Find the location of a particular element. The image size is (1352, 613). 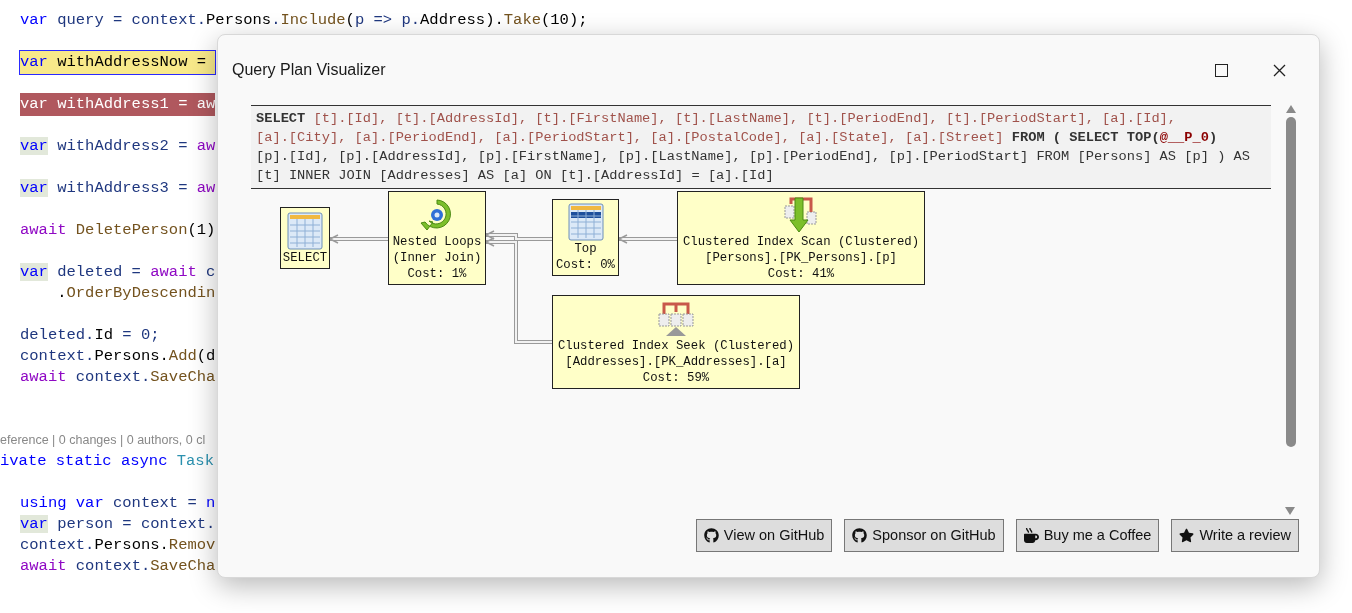

scrollbar-thumb is located at coordinates (1291, 282).